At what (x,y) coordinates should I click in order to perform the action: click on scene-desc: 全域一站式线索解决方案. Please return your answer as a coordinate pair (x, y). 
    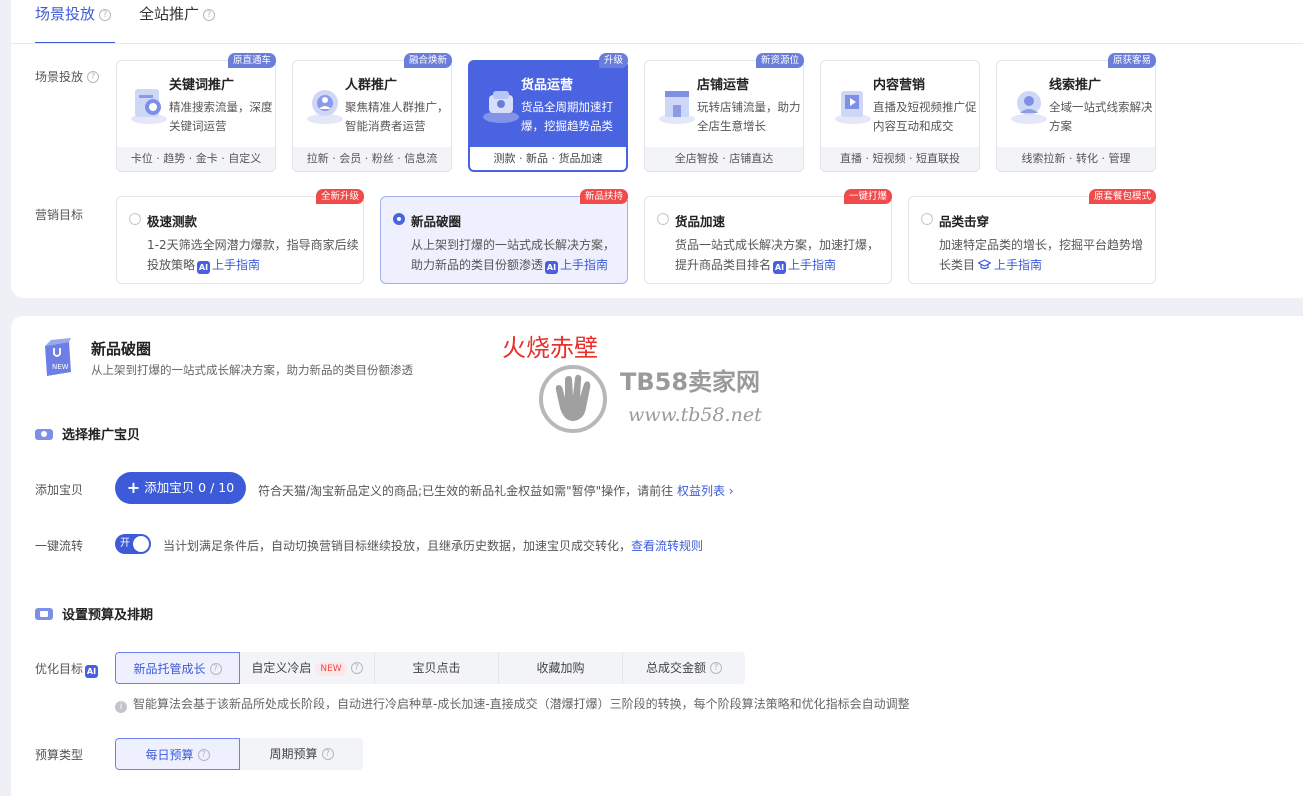
    Looking at the image, I should click on (1101, 116).